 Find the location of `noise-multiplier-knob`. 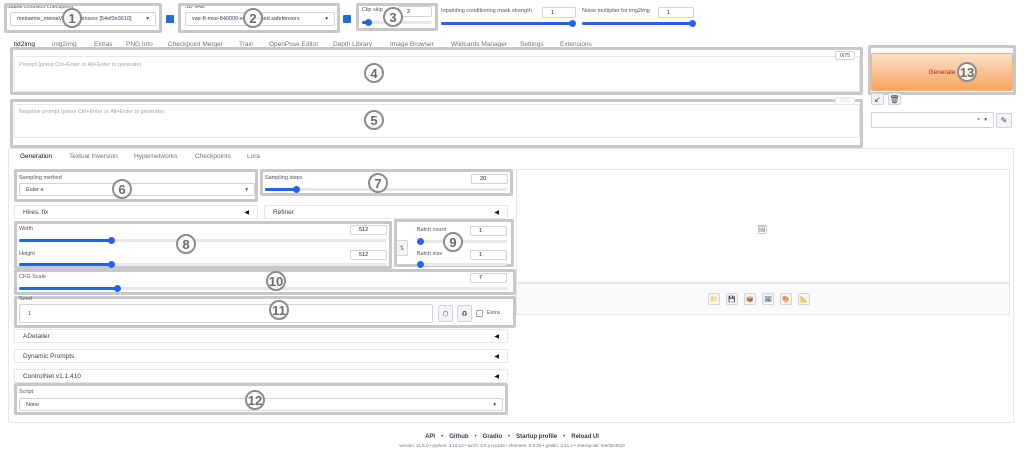

noise-multiplier-knob is located at coordinates (692, 23).